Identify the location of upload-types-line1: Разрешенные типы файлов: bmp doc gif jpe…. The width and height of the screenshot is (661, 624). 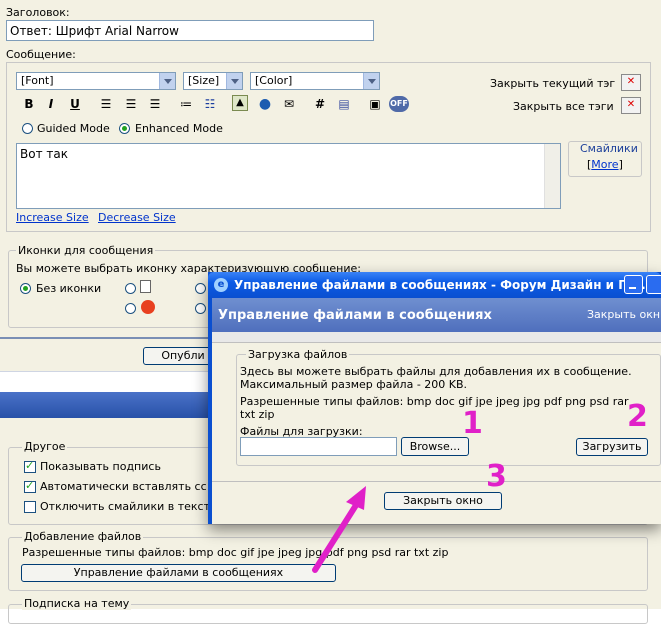
(434, 401).